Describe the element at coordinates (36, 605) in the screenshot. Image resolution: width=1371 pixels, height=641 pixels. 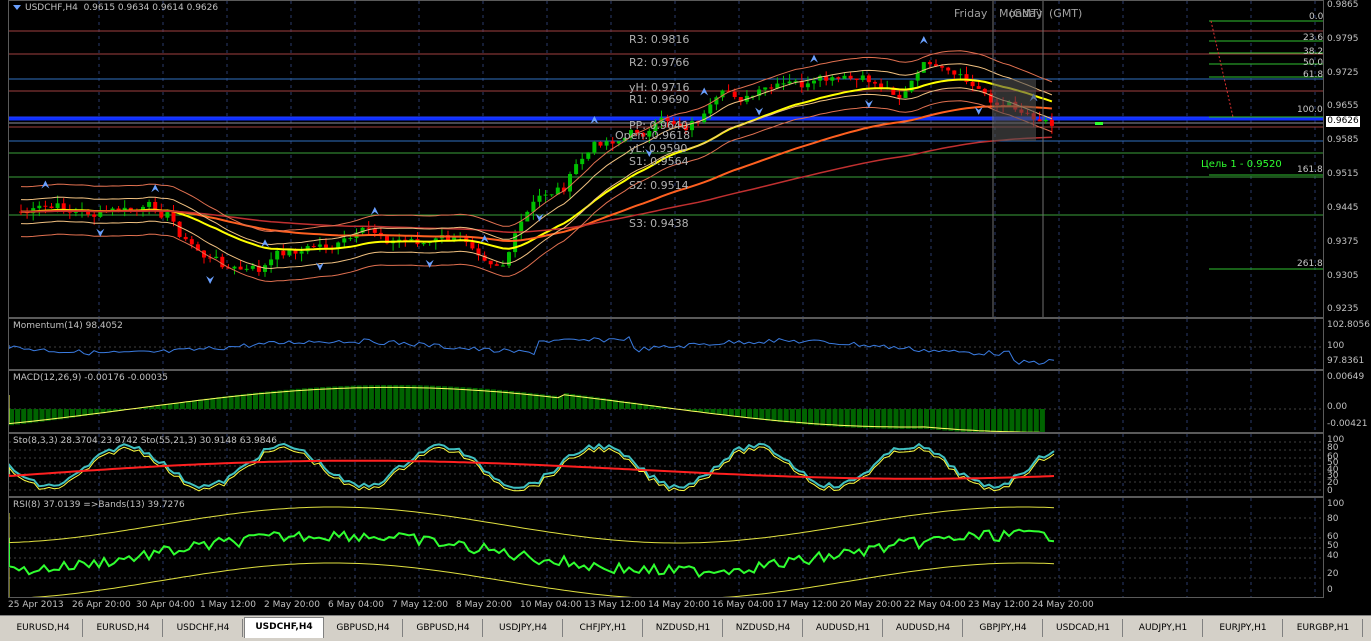
I see `time-tick: 25 Apr 2013` at that location.